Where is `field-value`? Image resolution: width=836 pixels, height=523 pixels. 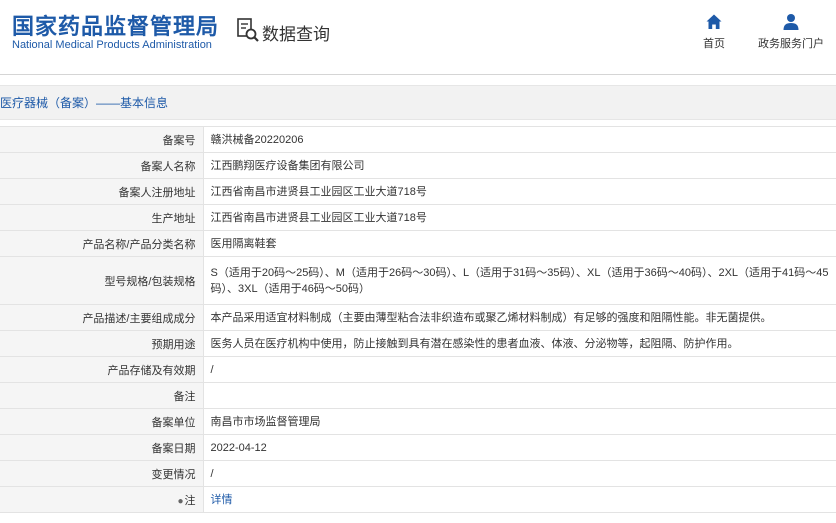 field-value is located at coordinates (519, 395).